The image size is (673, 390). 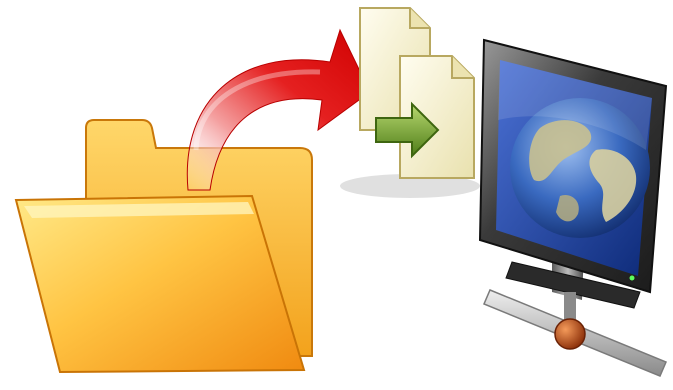 What do you see at coordinates (410, 102) in the screenshot?
I see `documents-icon` at bounding box center [410, 102].